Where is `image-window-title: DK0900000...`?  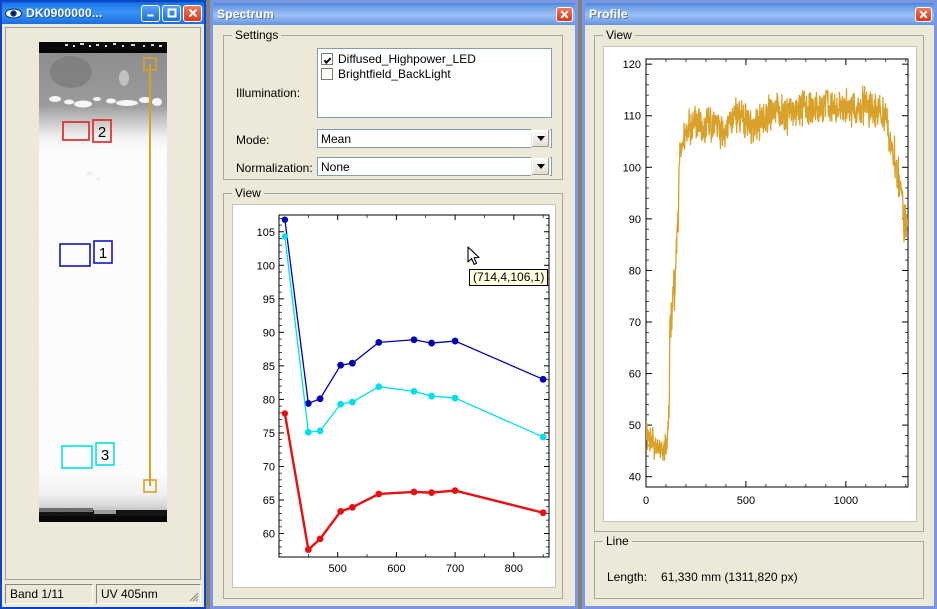 image-window-title: DK0900000... is located at coordinates (64, 13).